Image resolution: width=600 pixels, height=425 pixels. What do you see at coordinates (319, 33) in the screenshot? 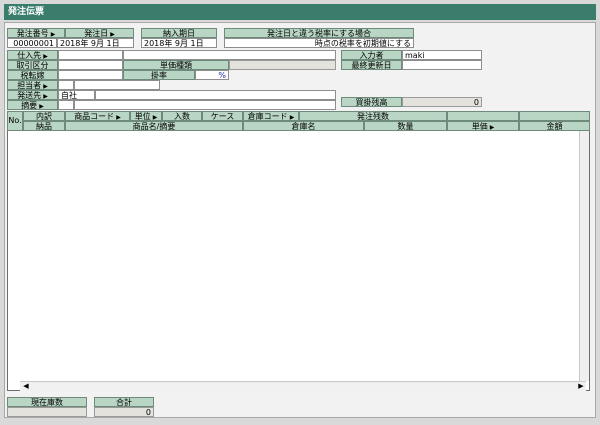
I see `tax-rate-label: 発注日と違う税率にする場合` at bounding box center [319, 33].